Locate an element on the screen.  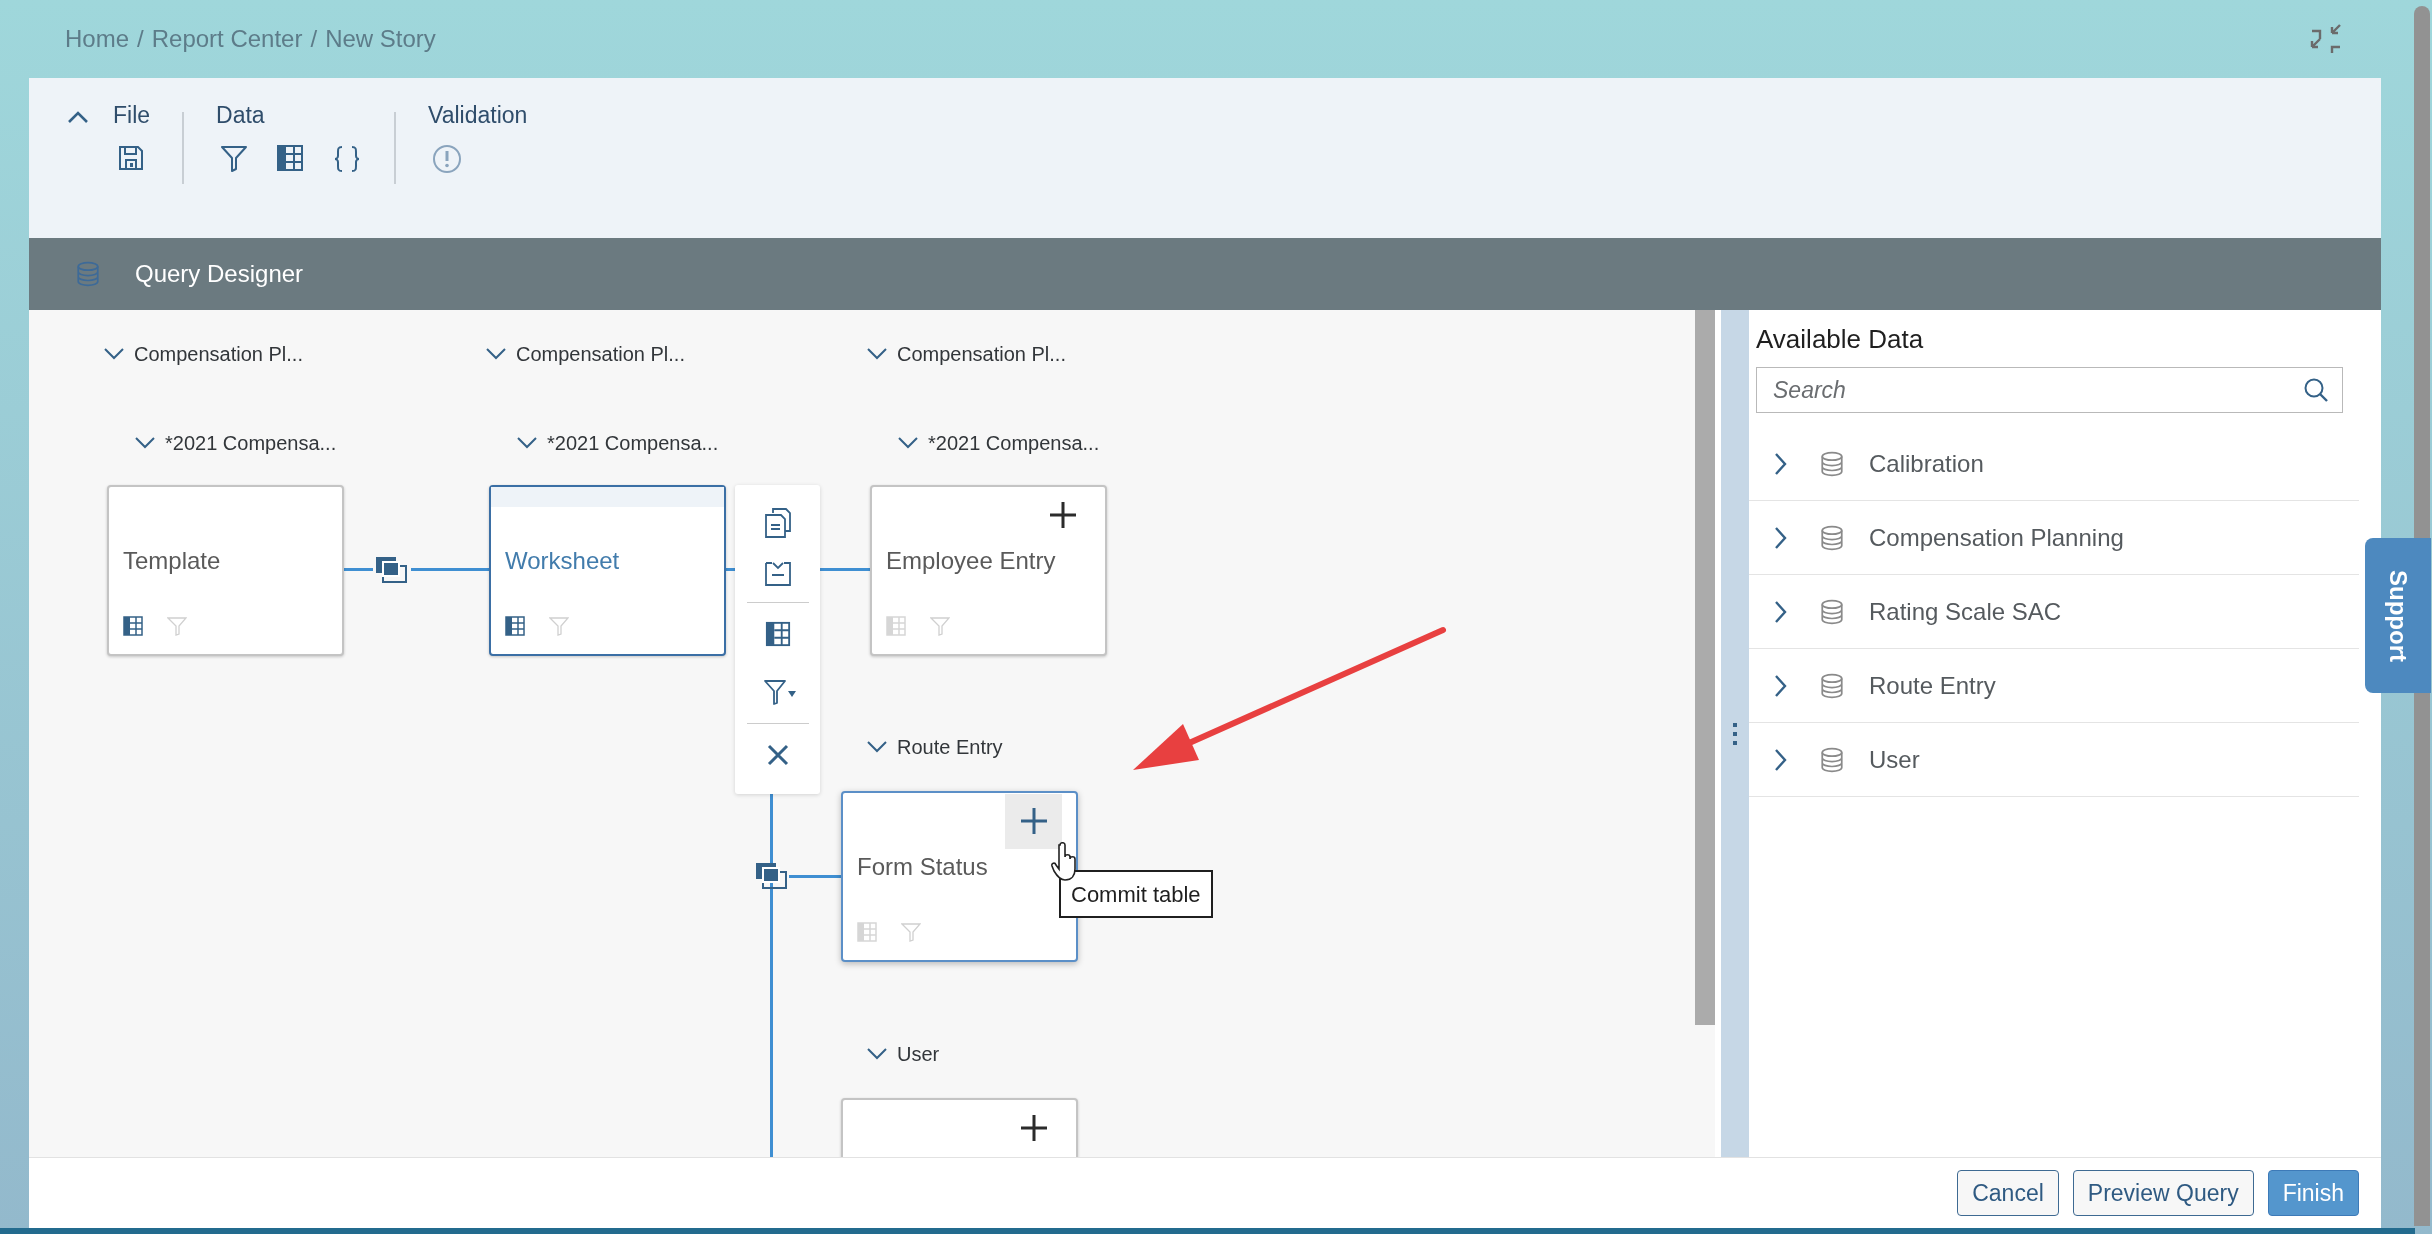
commit-button-background is located at coordinates (1033, 821).